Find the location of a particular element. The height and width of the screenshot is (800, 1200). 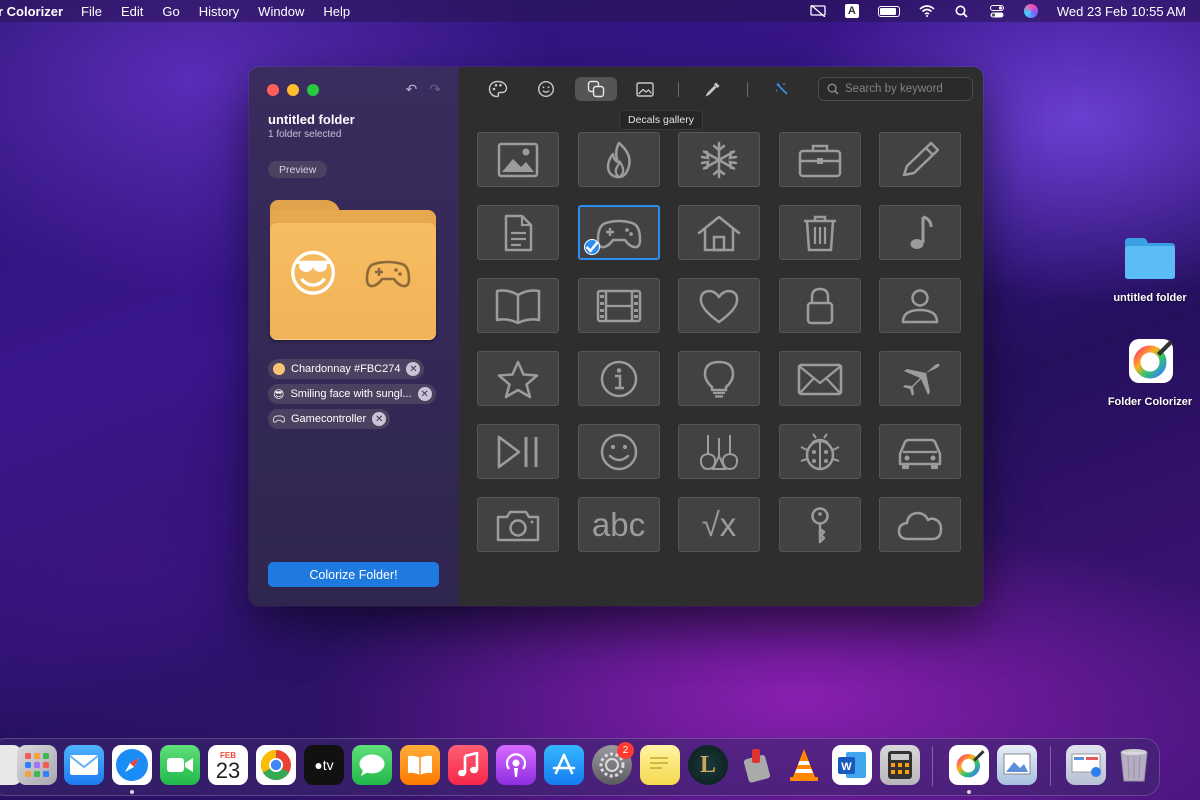

desktop-folder-icon is located at coordinates (1150, 258).